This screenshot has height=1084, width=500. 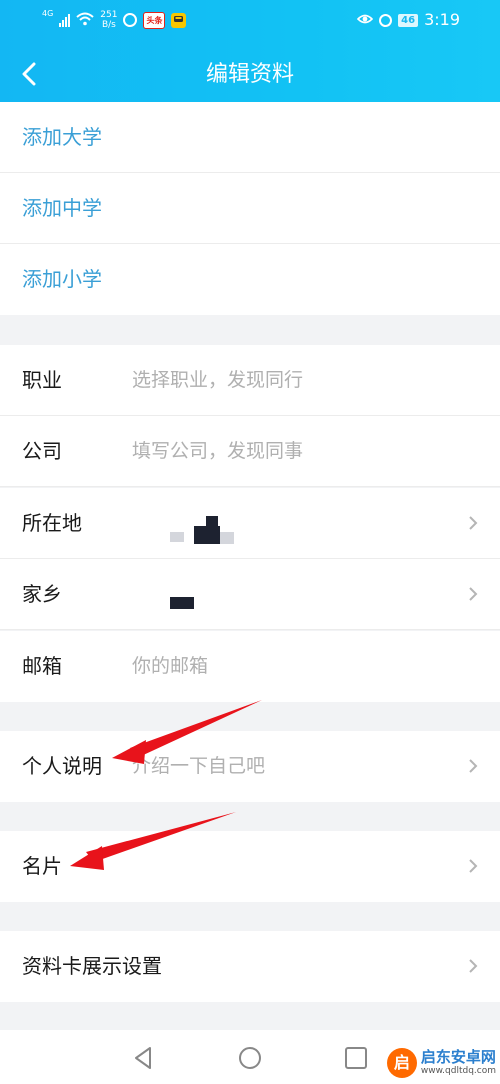 I want to click on email-input: 你的邮箱, so click(x=170, y=666).